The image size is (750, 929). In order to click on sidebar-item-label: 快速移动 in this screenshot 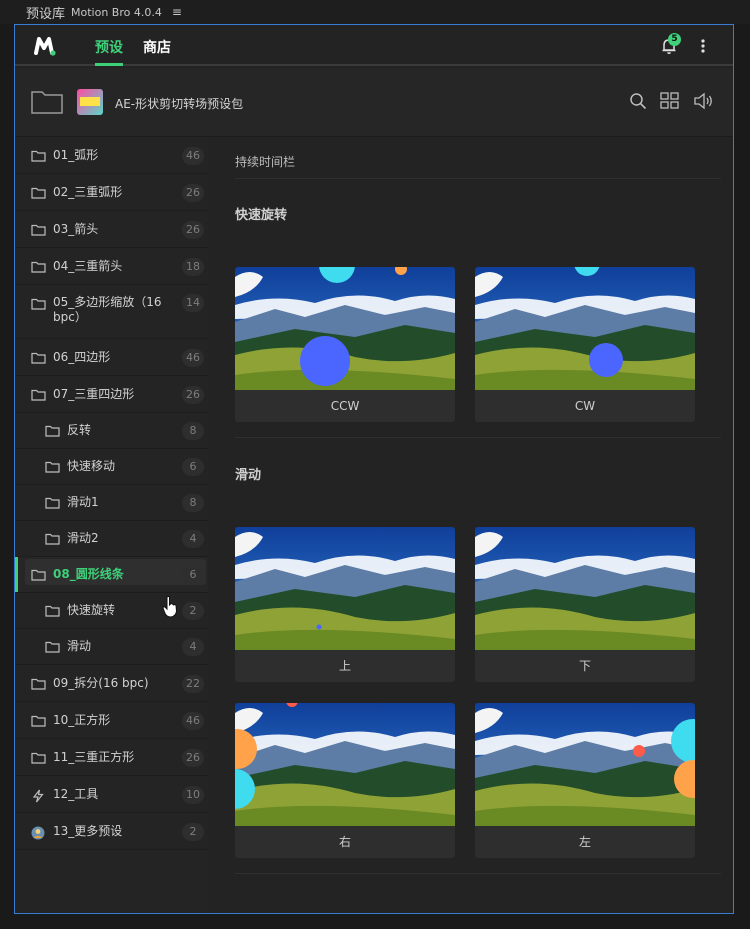, I will do `click(91, 466)`.